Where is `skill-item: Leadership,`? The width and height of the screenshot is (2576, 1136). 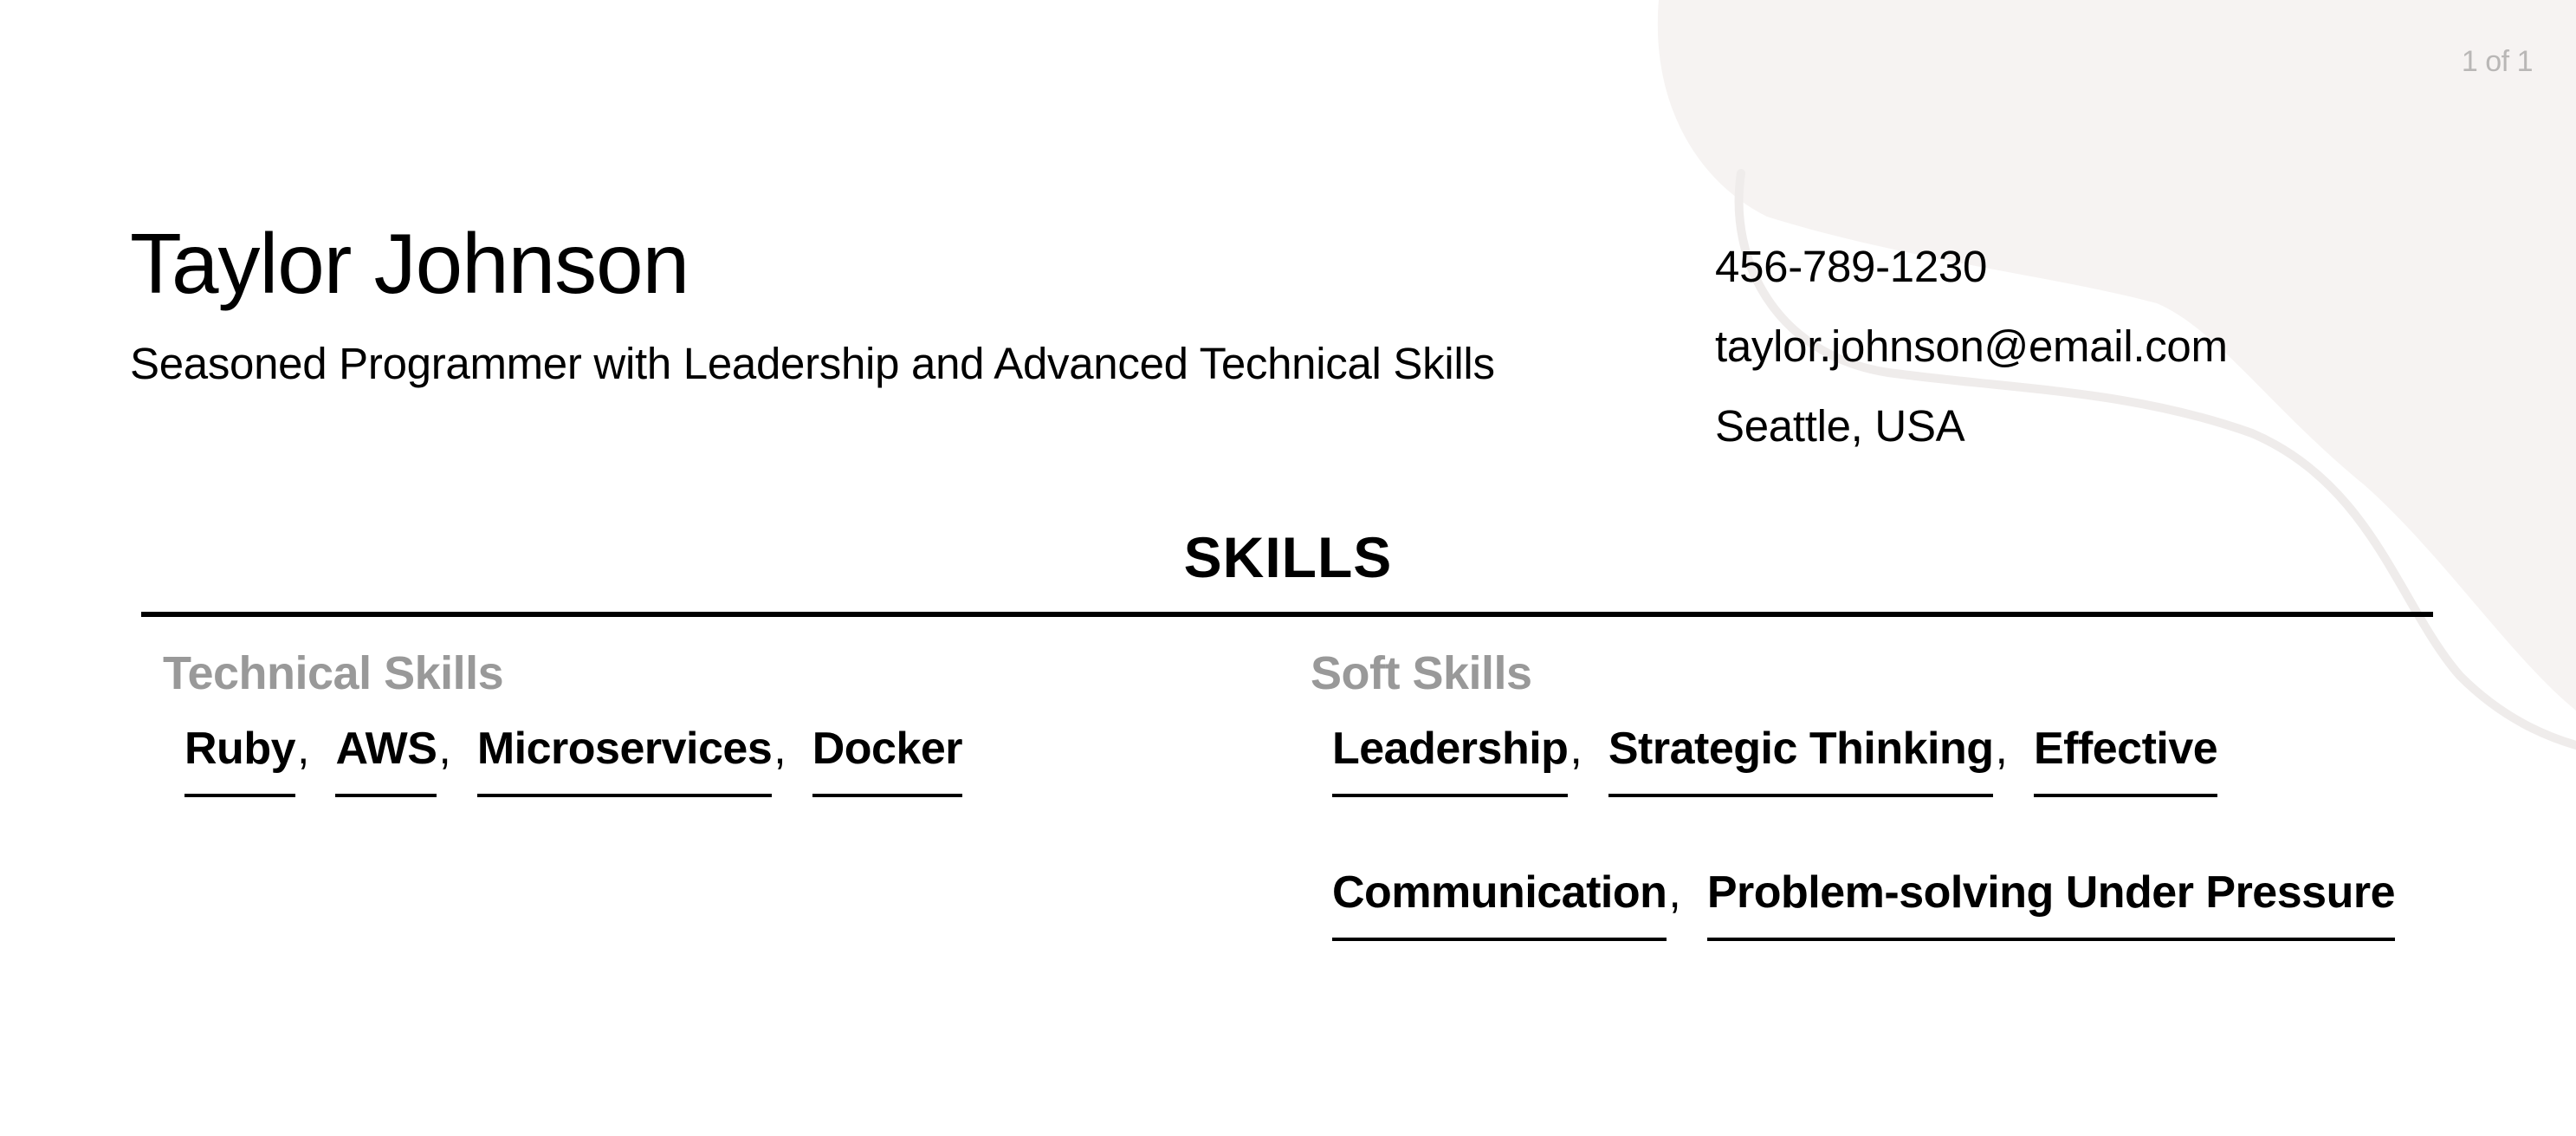
skill-item: Leadership, is located at coordinates (1457, 764).